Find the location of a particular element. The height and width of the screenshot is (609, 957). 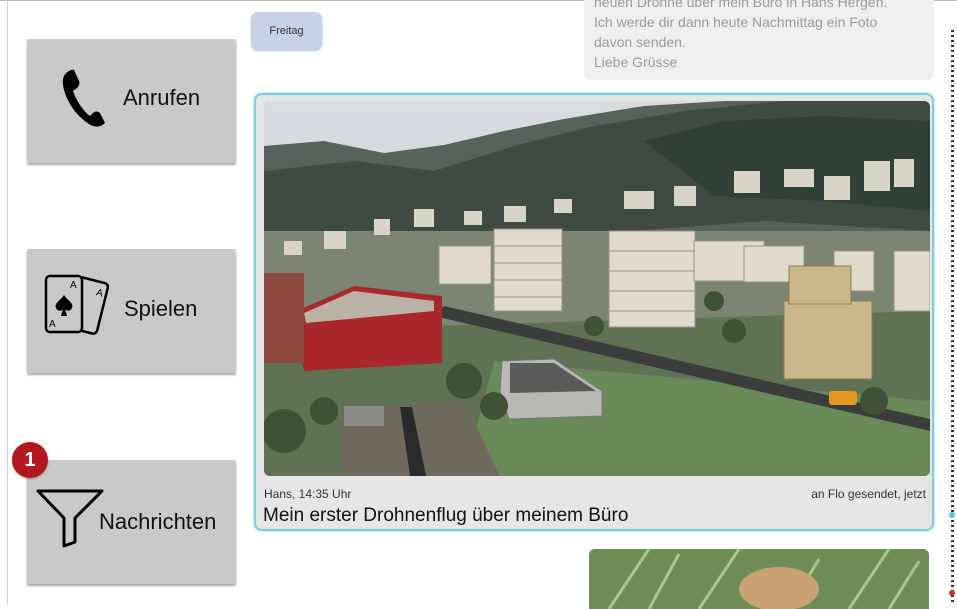

message-sent-status: an Flo gesendet, jetzt is located at coordinates (868, 494).